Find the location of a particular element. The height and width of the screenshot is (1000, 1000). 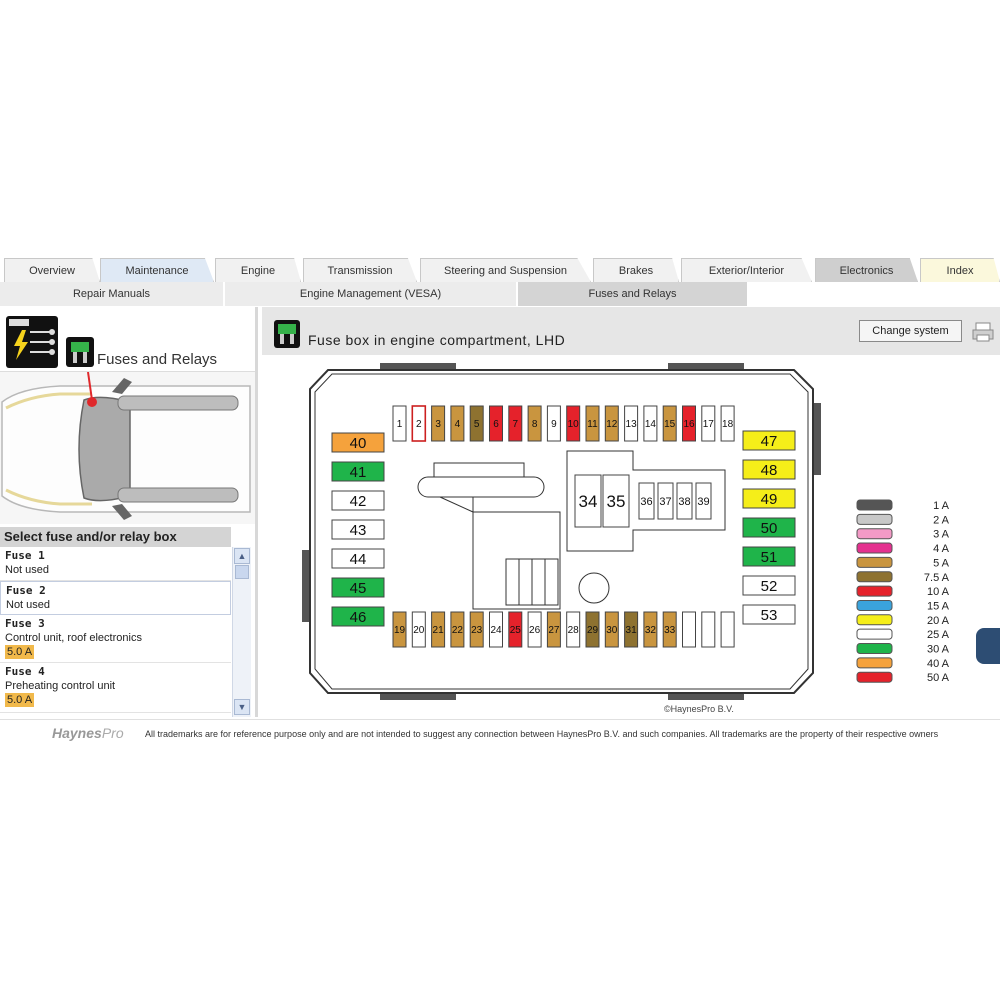

fuse-number-label: 45 is located at coordinates (358, 588).